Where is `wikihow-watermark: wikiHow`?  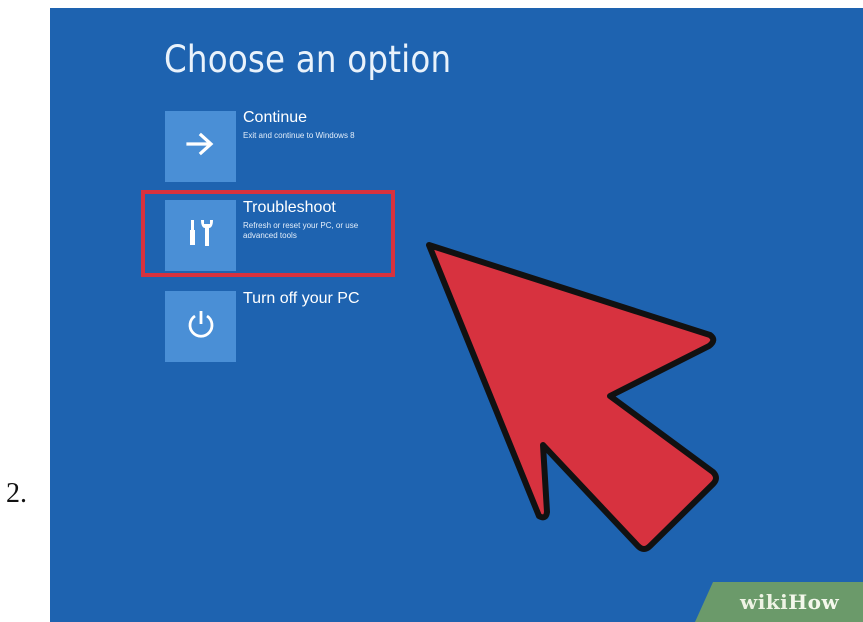 wikihow-watermark: wikiHow is located at coordinates (789, 602).